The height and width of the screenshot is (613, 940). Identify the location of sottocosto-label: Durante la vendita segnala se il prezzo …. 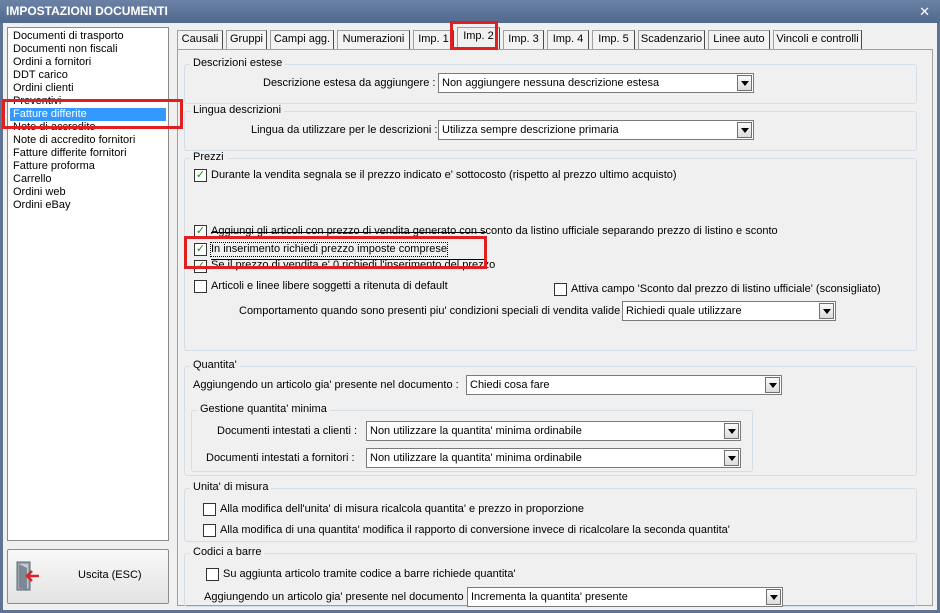
(444, 175).